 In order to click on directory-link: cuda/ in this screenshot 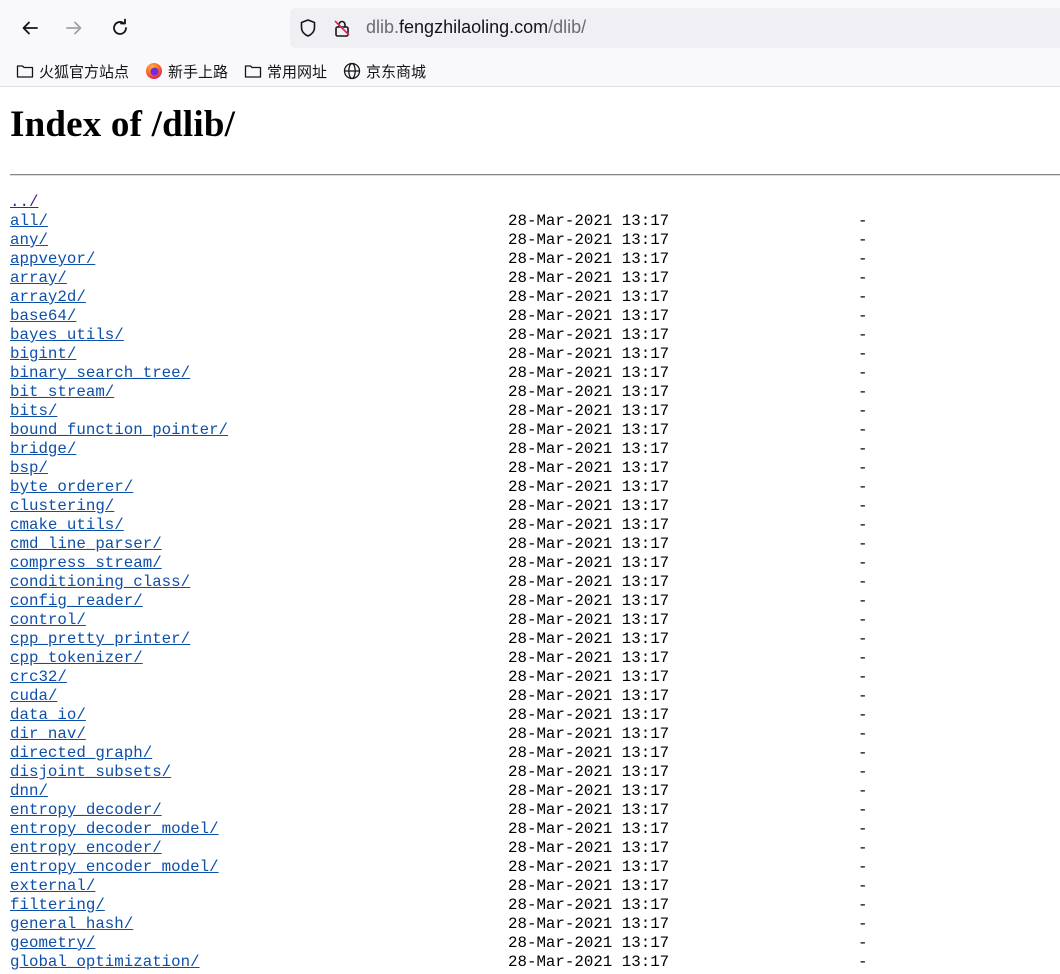, I will do `click(33, 696)`.